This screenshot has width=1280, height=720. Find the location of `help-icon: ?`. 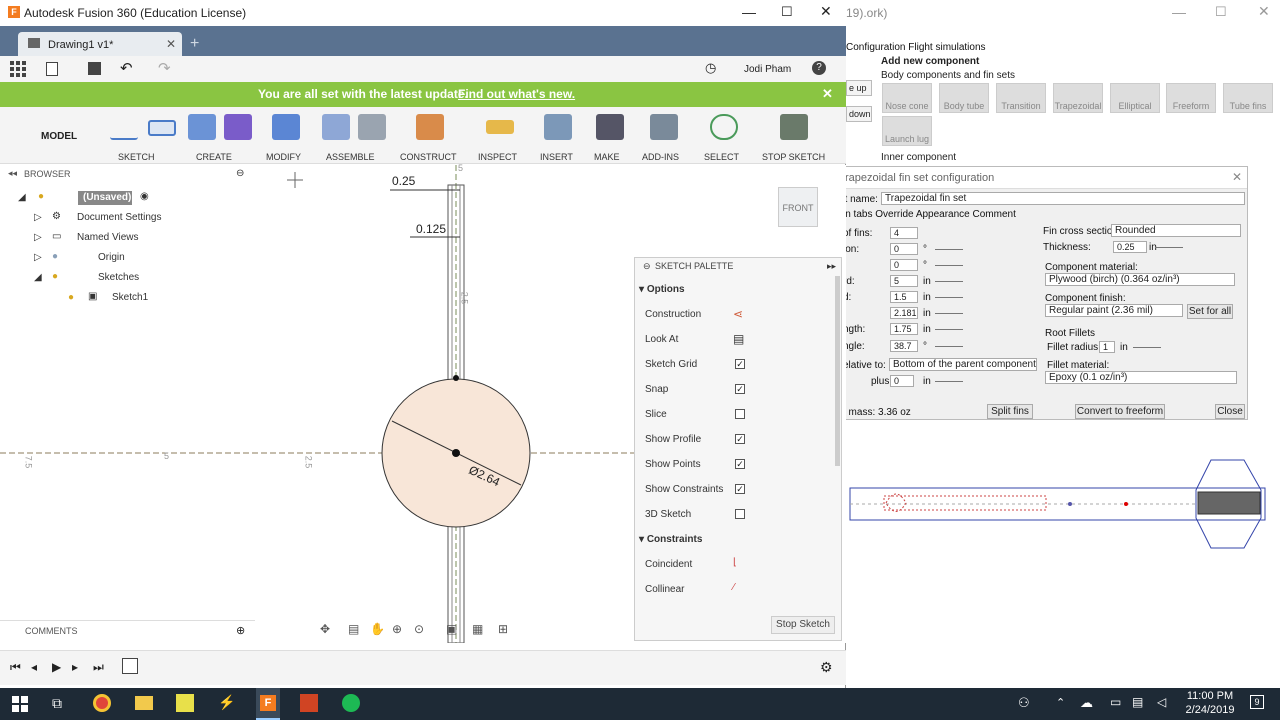

help-icon: ? is located at coordinates (819, 68).